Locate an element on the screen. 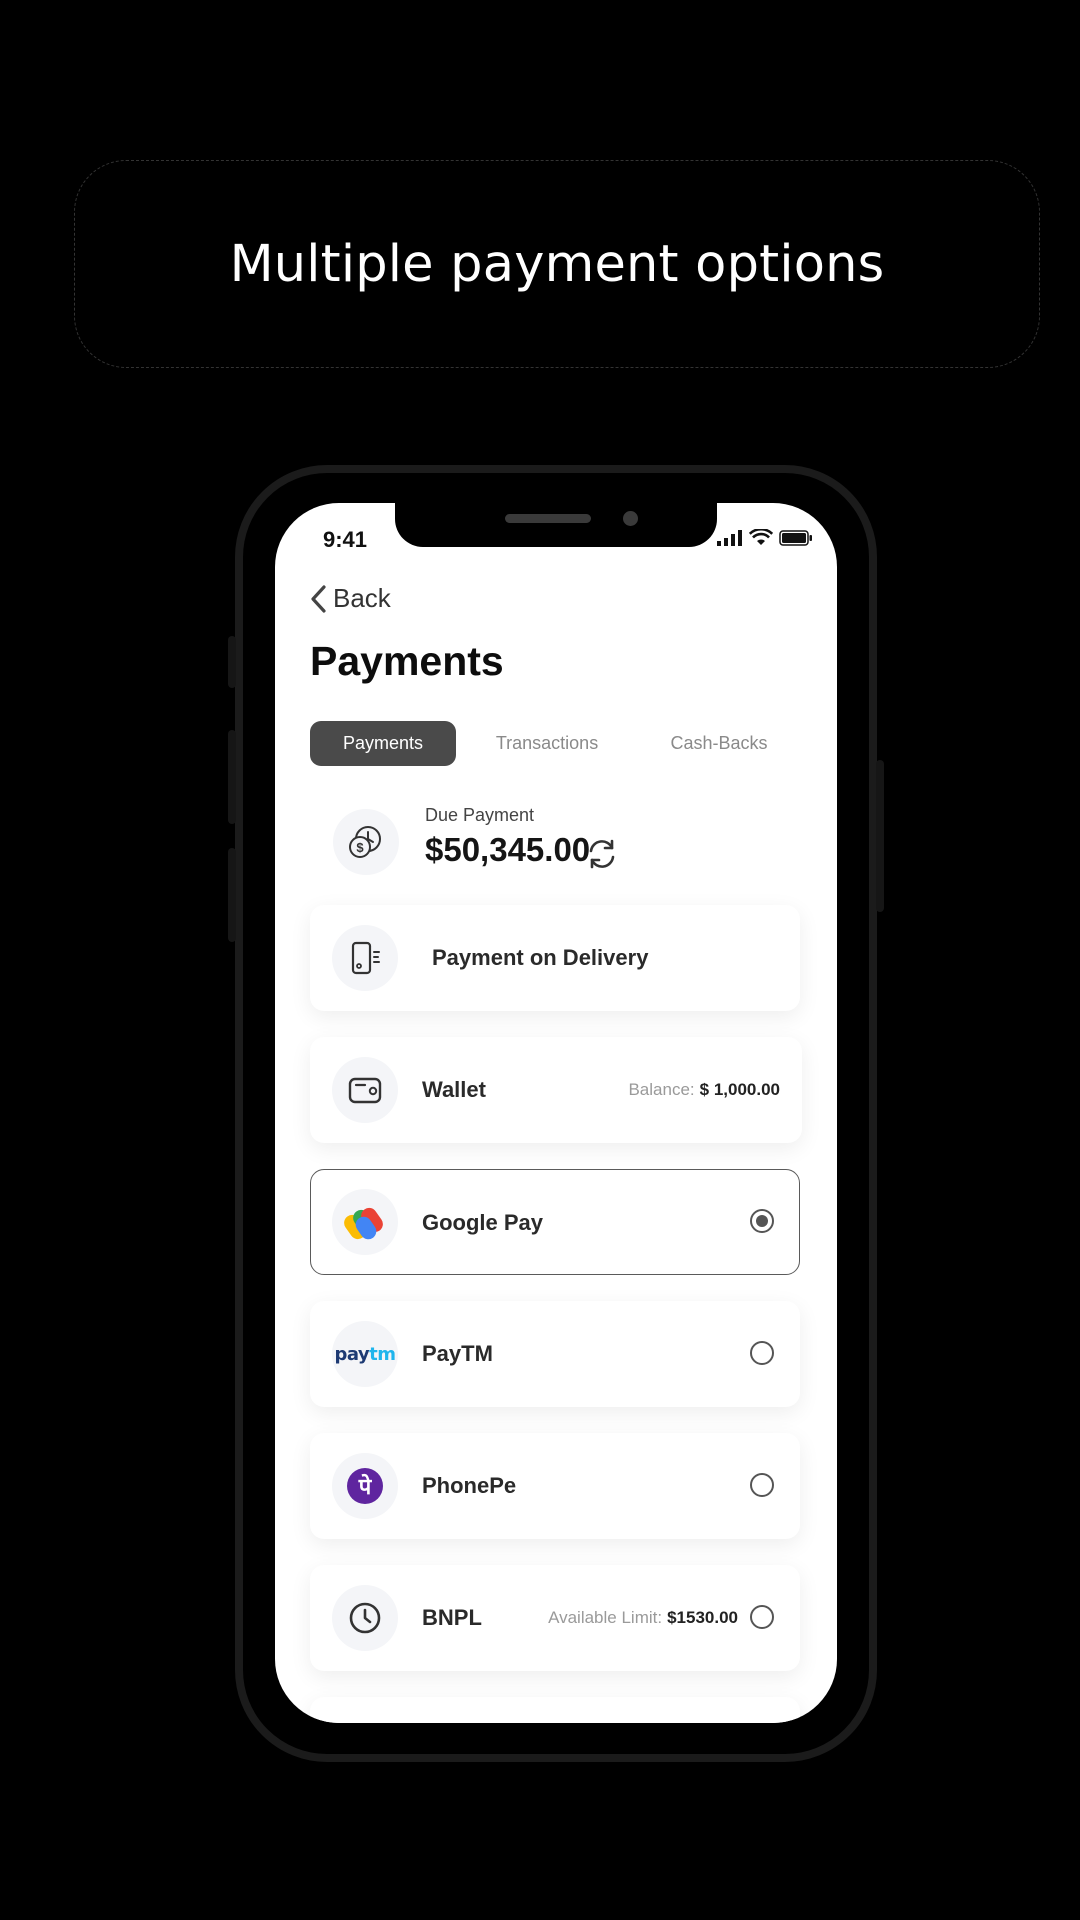 The image size is (1080, 1920). due-amount: $50,345.00 is located at coordinates (508, 849).